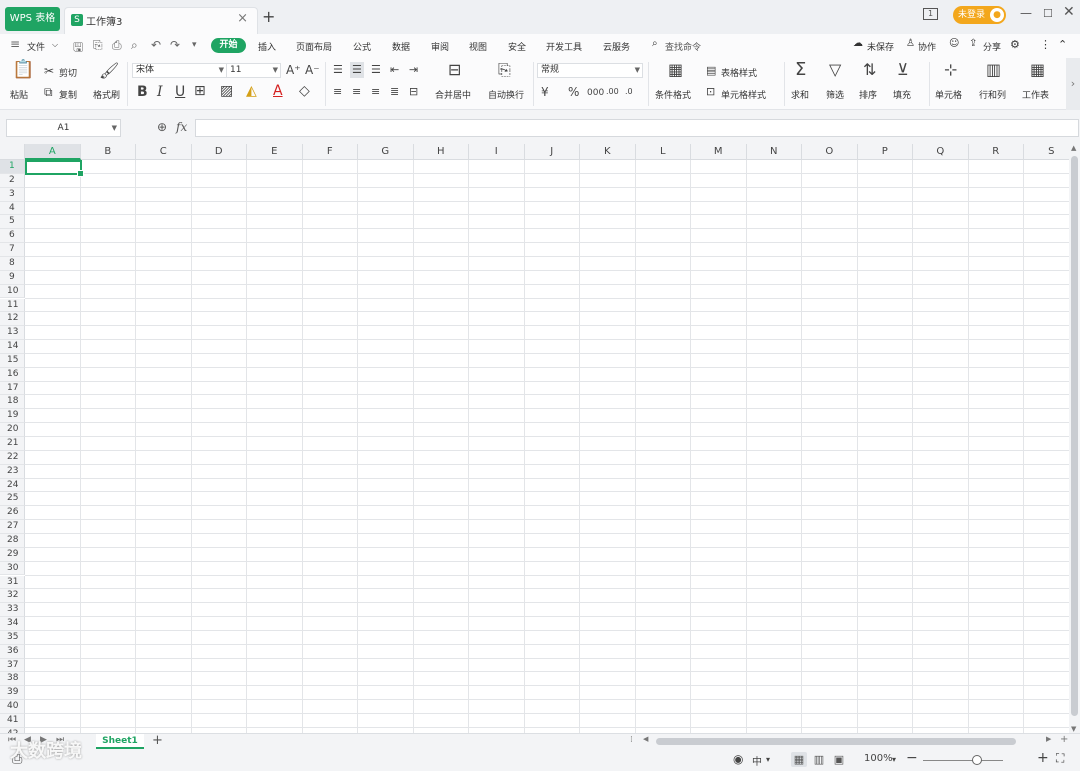 The height and width of the screenshot is (771, 1080). What do you see at coordinates (673, 94) in the screenshot?
I see `conditional-format-button: 条件格式` at bounding box center [673, 94].